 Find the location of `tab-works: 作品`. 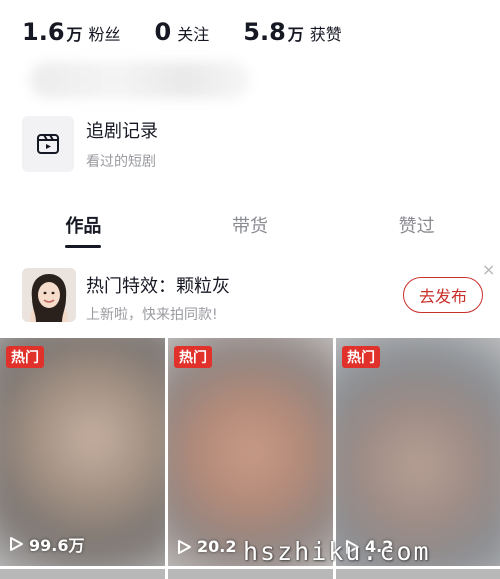

tab-works: 作品 is located at coordinates (83, 225).